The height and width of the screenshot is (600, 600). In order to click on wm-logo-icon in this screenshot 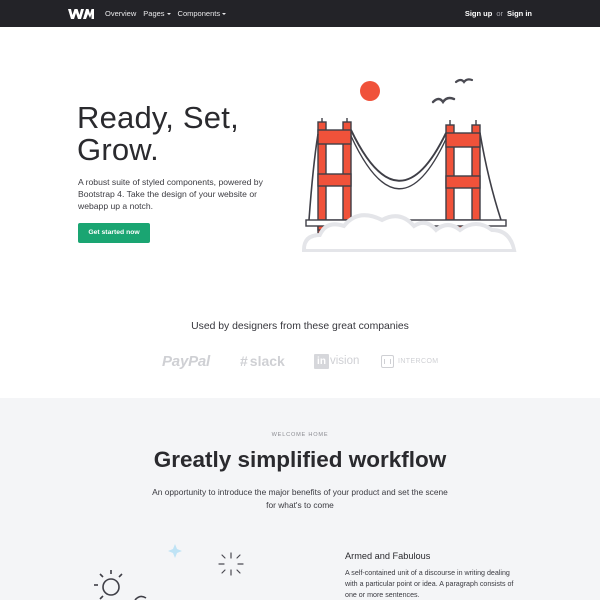, I will do `click(81, 14)`.